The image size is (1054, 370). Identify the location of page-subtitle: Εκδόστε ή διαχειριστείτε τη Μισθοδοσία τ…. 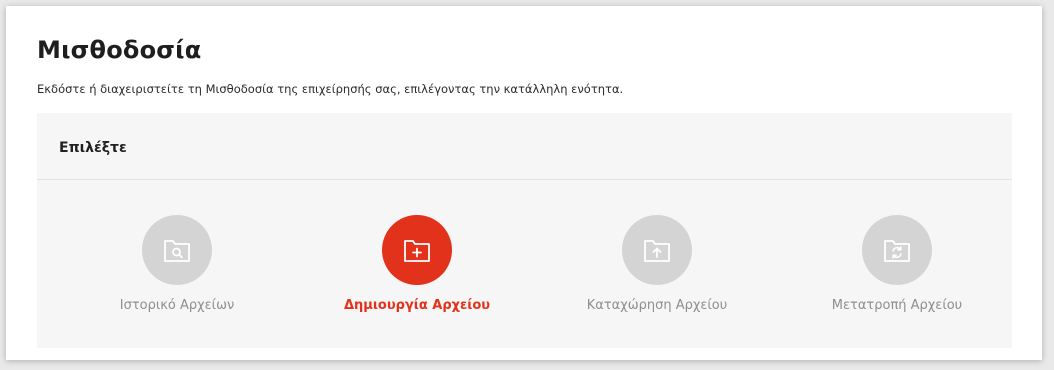
(330, 89).